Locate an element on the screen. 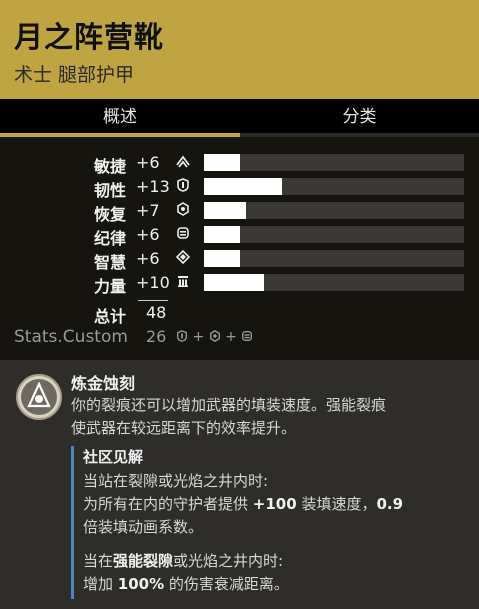 This screenshot has height=609, width=479. insight-text: 当在 is located at coordinates (98, 561).